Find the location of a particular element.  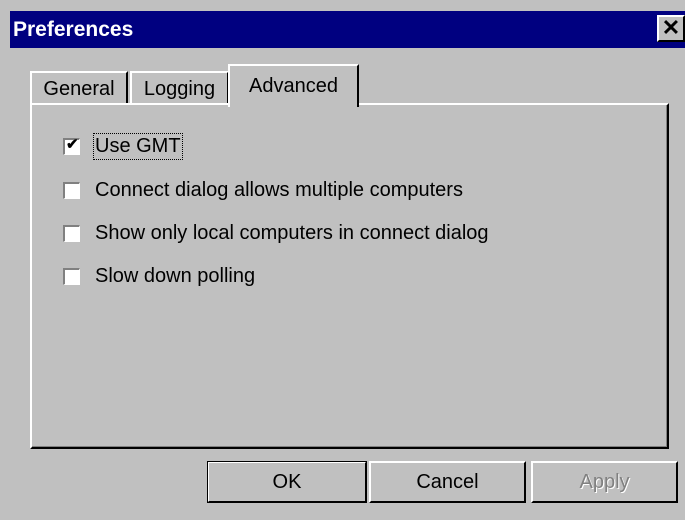

cancel-button: Cancel is located at coordinates (447, 482).